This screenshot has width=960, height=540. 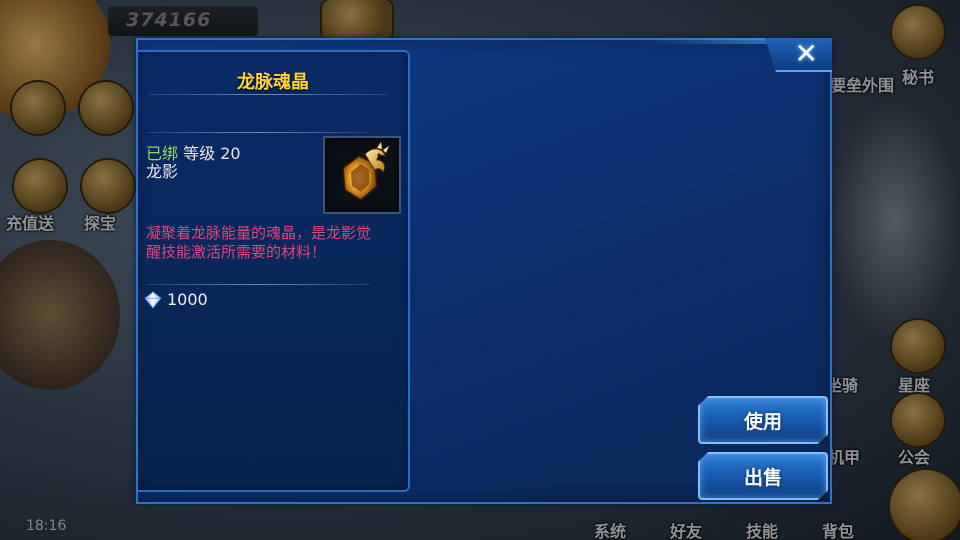 I want to click on price-value: 1000, so click(x=187, y=299).